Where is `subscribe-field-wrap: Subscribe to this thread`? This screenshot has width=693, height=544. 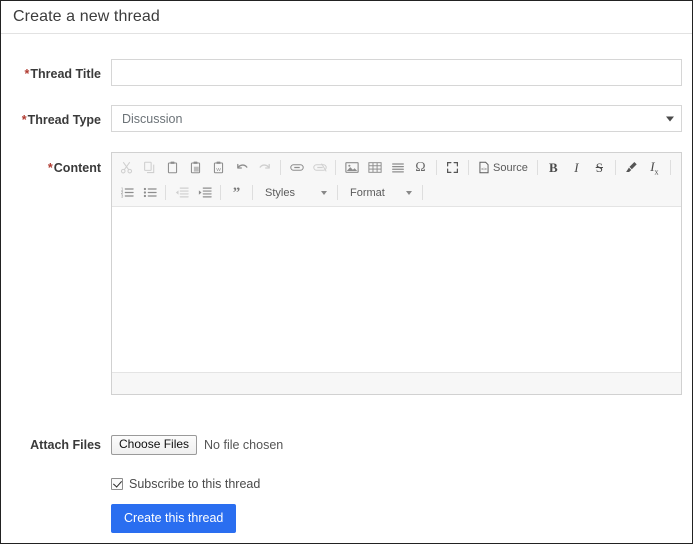 subscribe-field-wrap: Subscribe to this thread is located at coordinates (401, 484).